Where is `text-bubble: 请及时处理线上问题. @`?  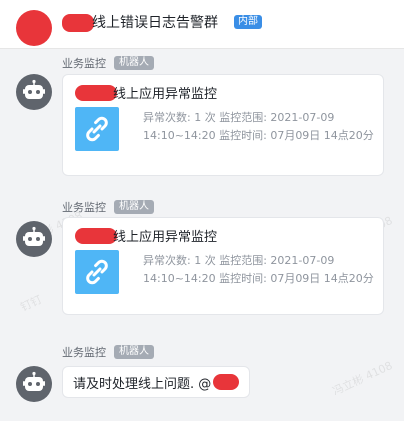 text-bubble: 请及时处理线上问题. @ is located at coordinates (156, 382).